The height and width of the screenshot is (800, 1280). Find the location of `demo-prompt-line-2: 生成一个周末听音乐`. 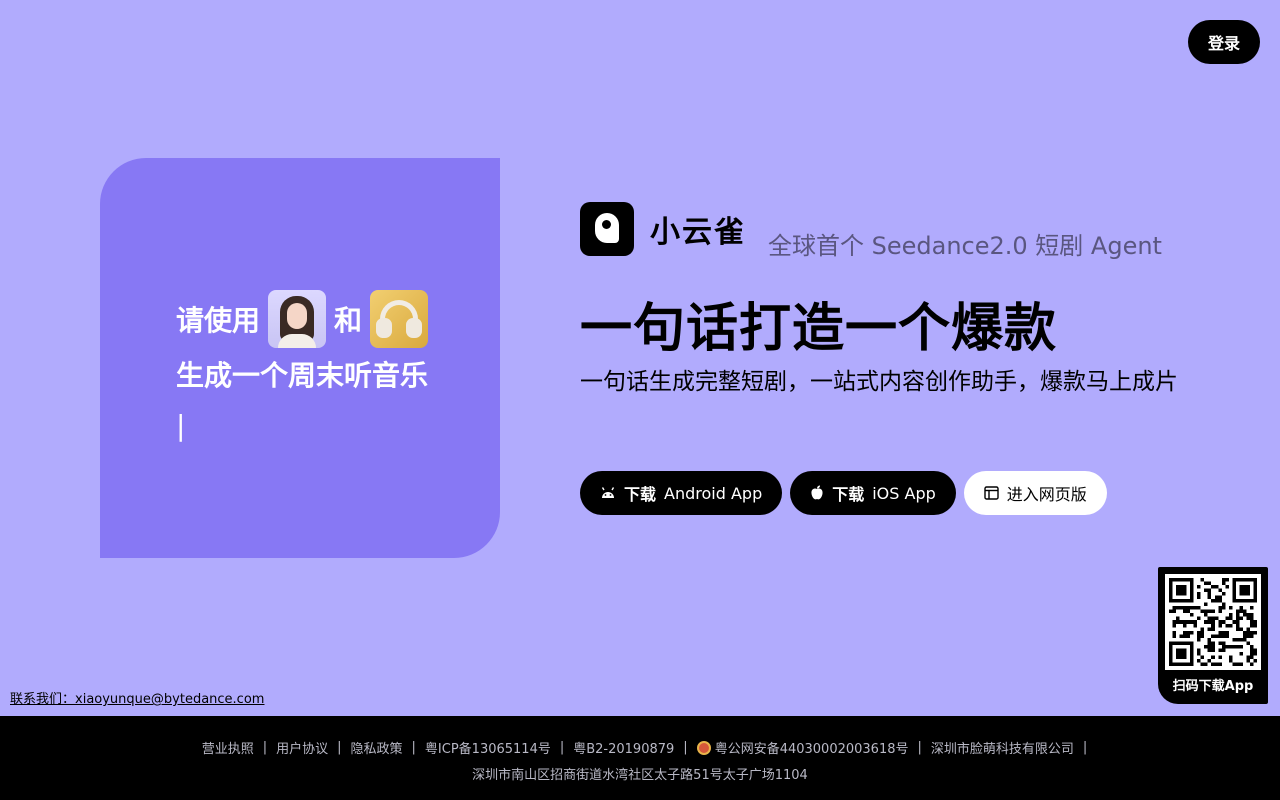

demo-prompt-line-2: 生成一个周末听音乐 is located at coordinates (302, 375).